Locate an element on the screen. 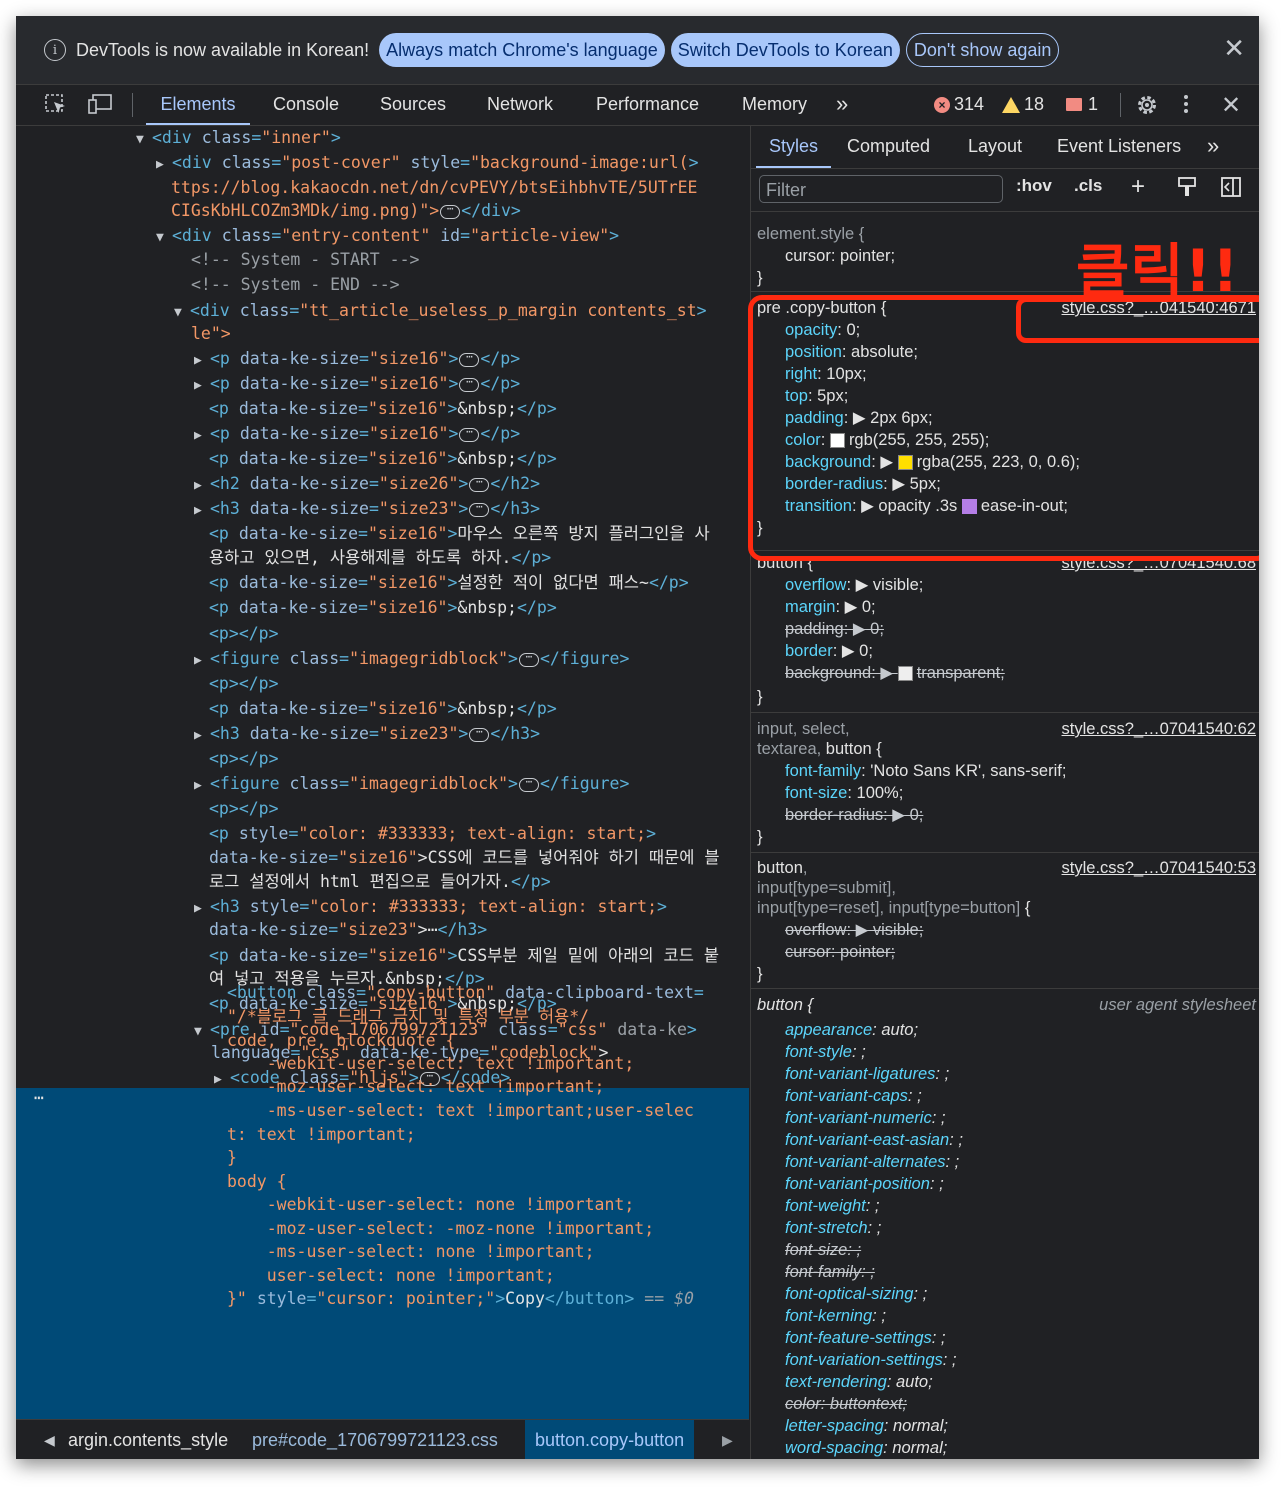 This screenshot has width=1287, height=1495. breadcrumb-left-arrow-icon: ◀ is located at coordinates (49, 1439).